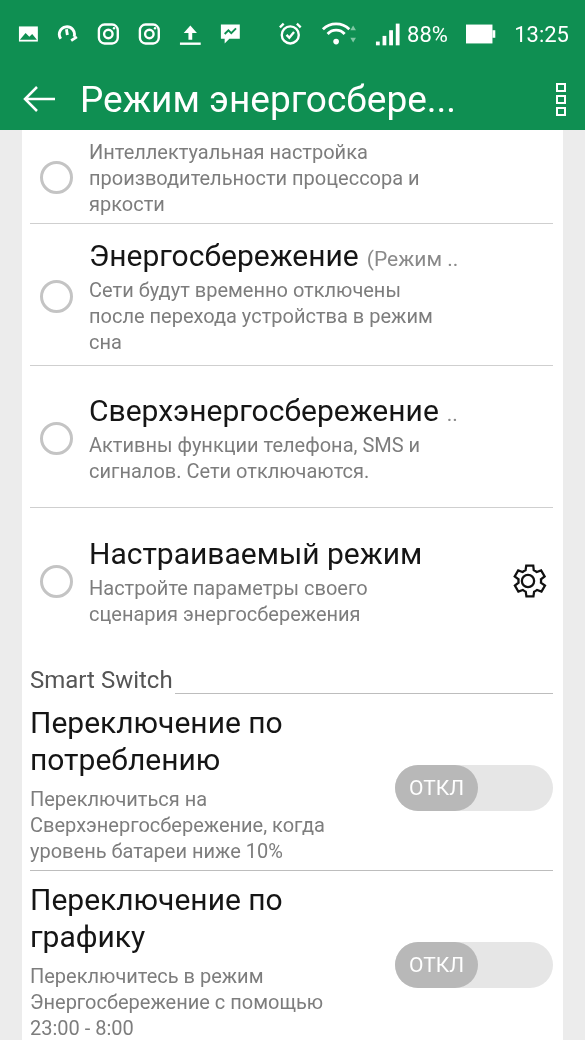 This screenshot has width=585, height=1040. I want to click on image-icon, so click(28, 34).